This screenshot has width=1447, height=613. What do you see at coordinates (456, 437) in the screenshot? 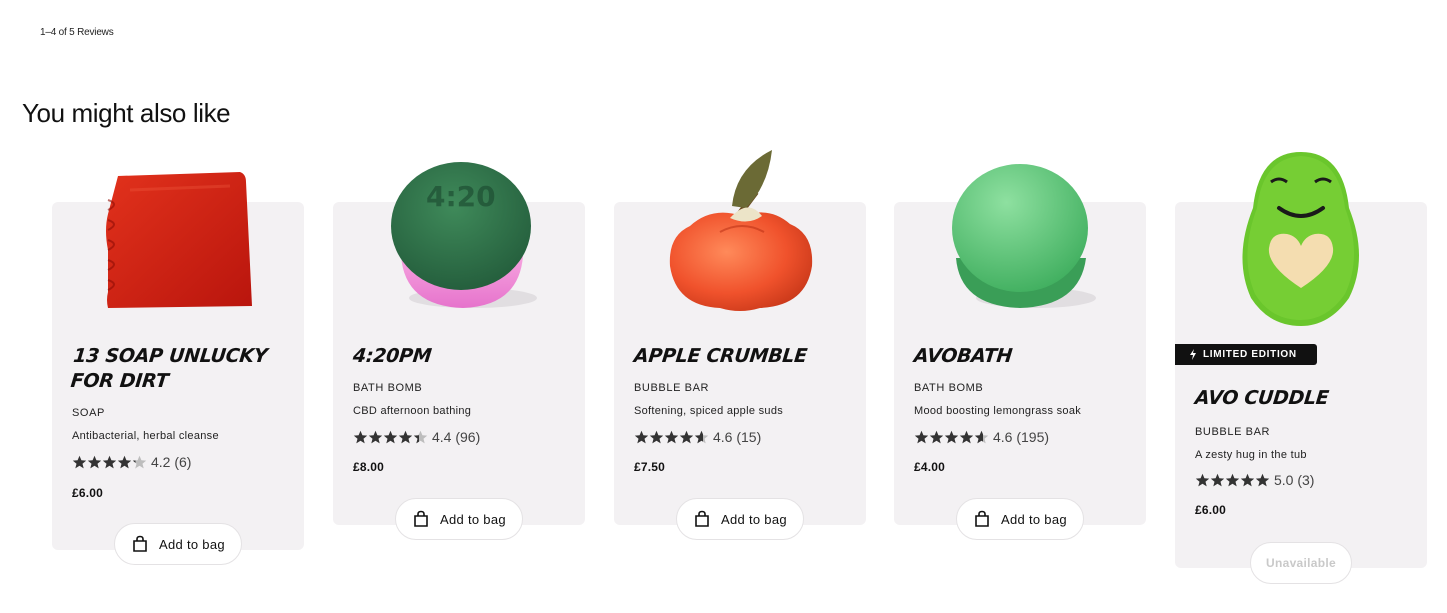
I see `rating-text: 4.4 (96)` at bounding box center [456, 437].